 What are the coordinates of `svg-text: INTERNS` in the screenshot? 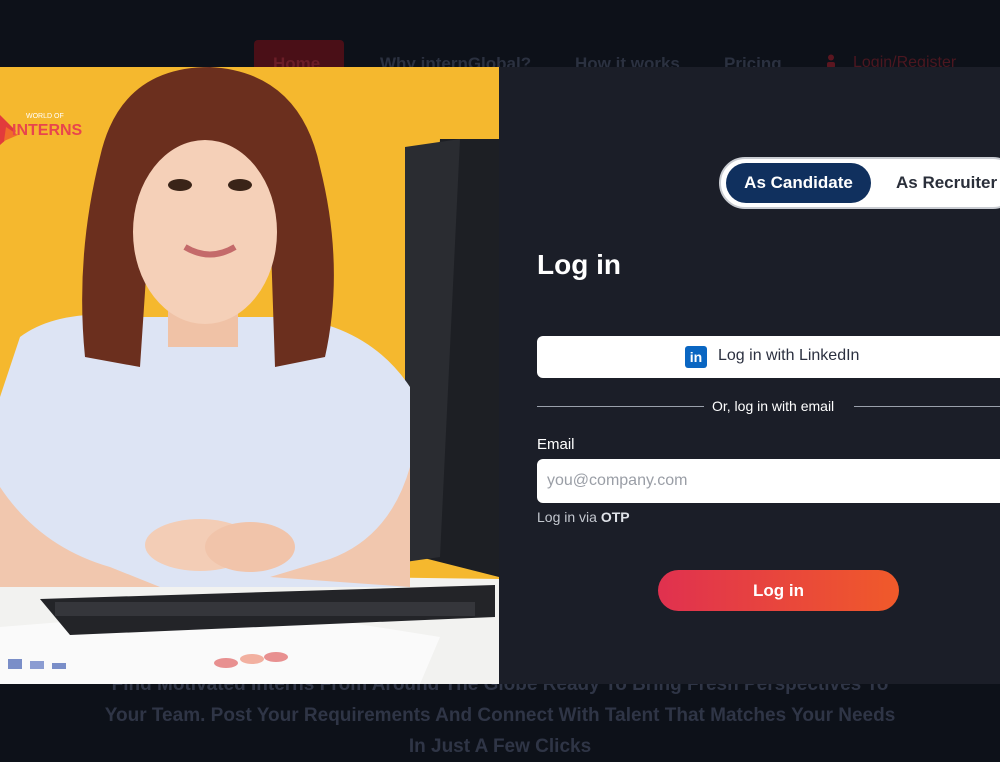 It's located at (47, 130).